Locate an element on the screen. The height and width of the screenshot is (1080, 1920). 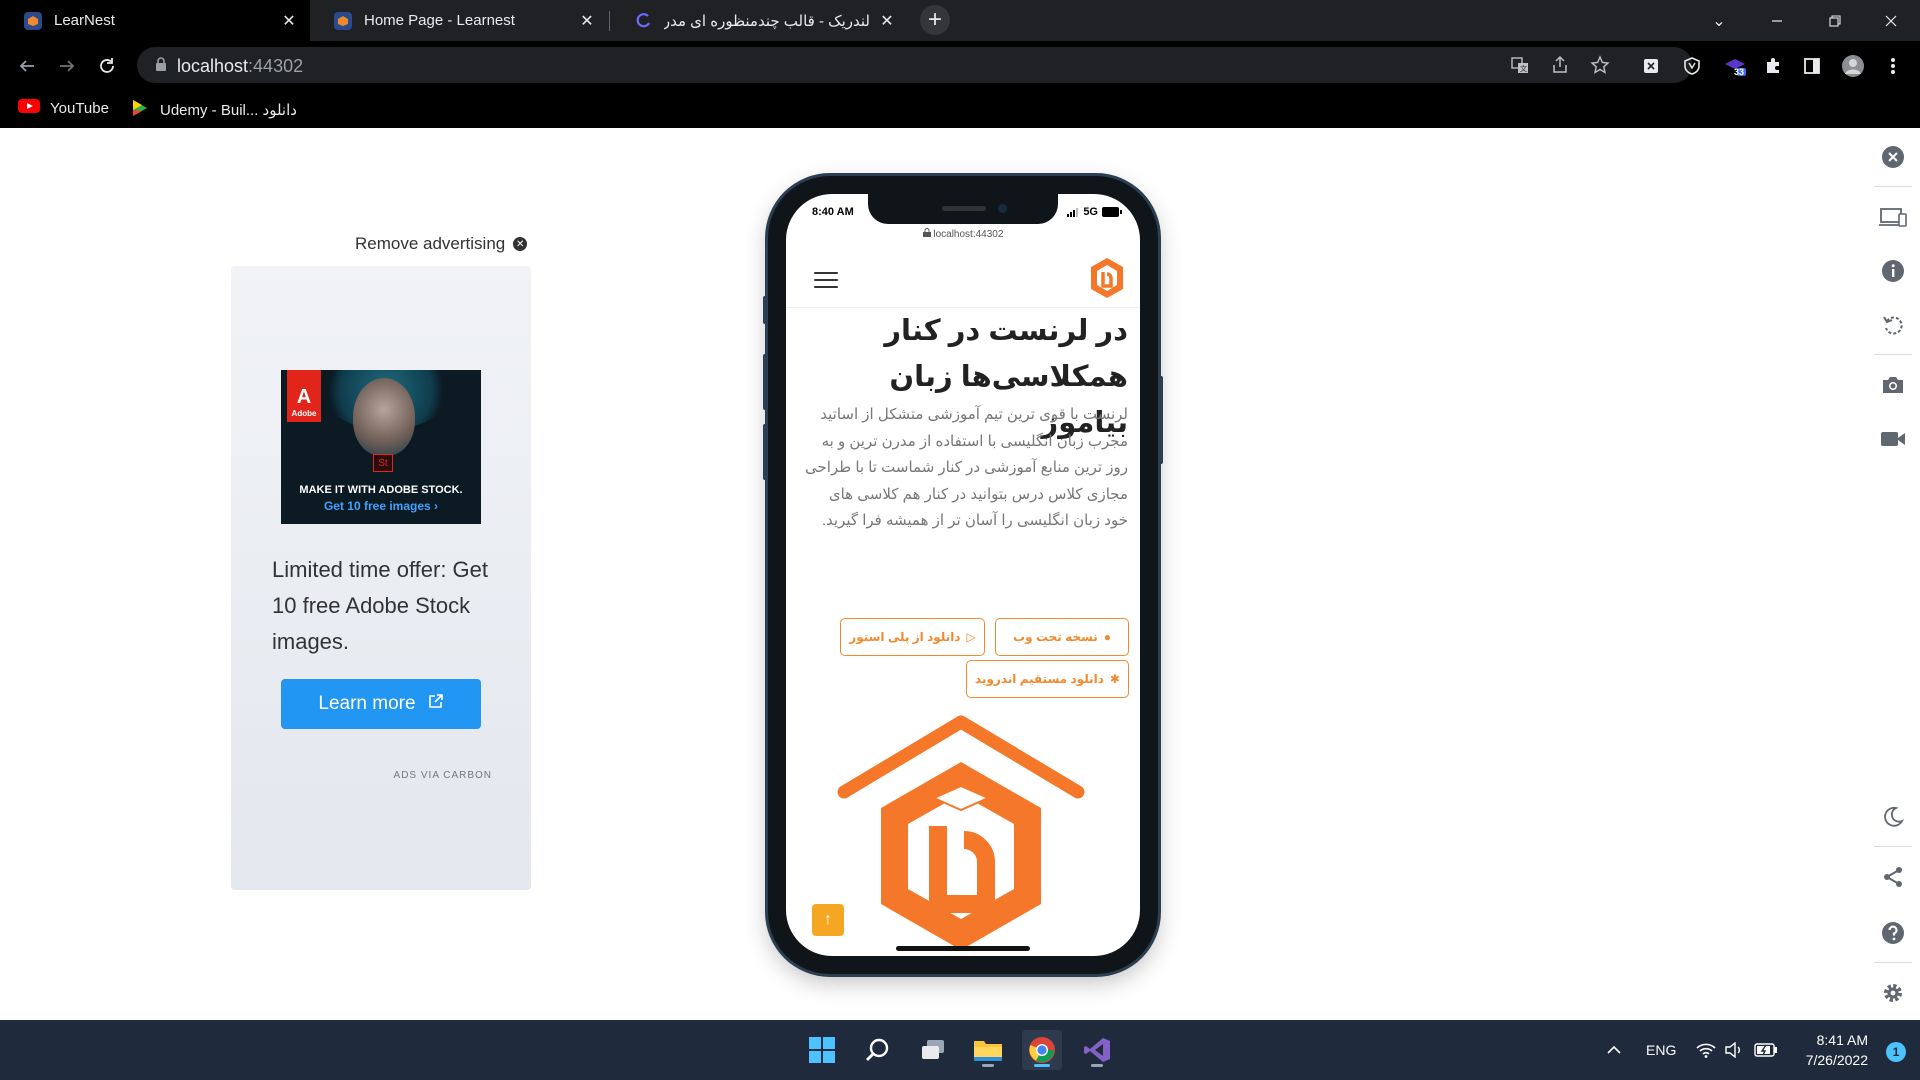
apple-icon: ● is located at coordinates (1107, 637).